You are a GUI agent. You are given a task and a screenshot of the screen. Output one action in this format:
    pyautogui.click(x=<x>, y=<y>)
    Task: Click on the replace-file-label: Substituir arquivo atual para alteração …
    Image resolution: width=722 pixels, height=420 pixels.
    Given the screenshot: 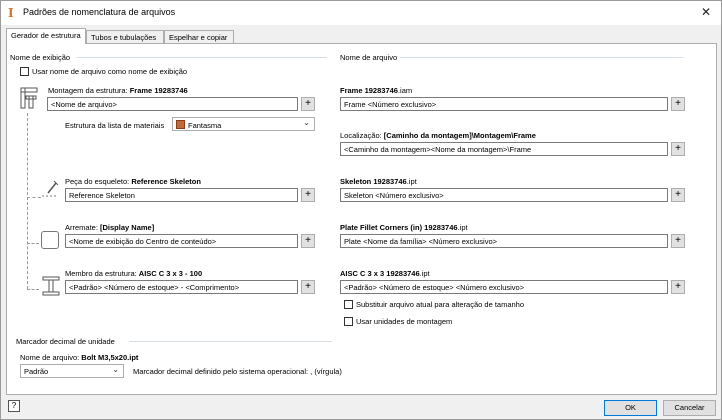 What is the action you would take?
    pyautogui.click(x=440, y=304)
    